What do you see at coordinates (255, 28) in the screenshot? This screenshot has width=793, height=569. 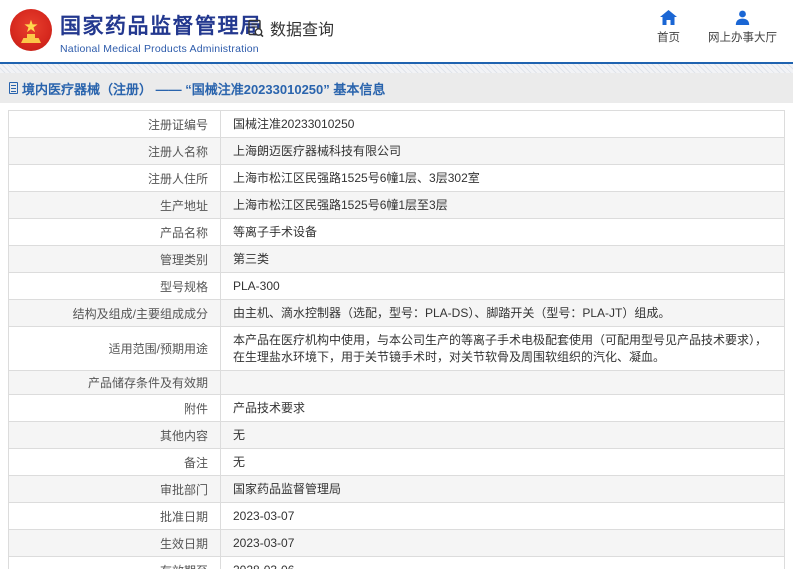 I see `document-search-icon` at bounding box center [255, 28].